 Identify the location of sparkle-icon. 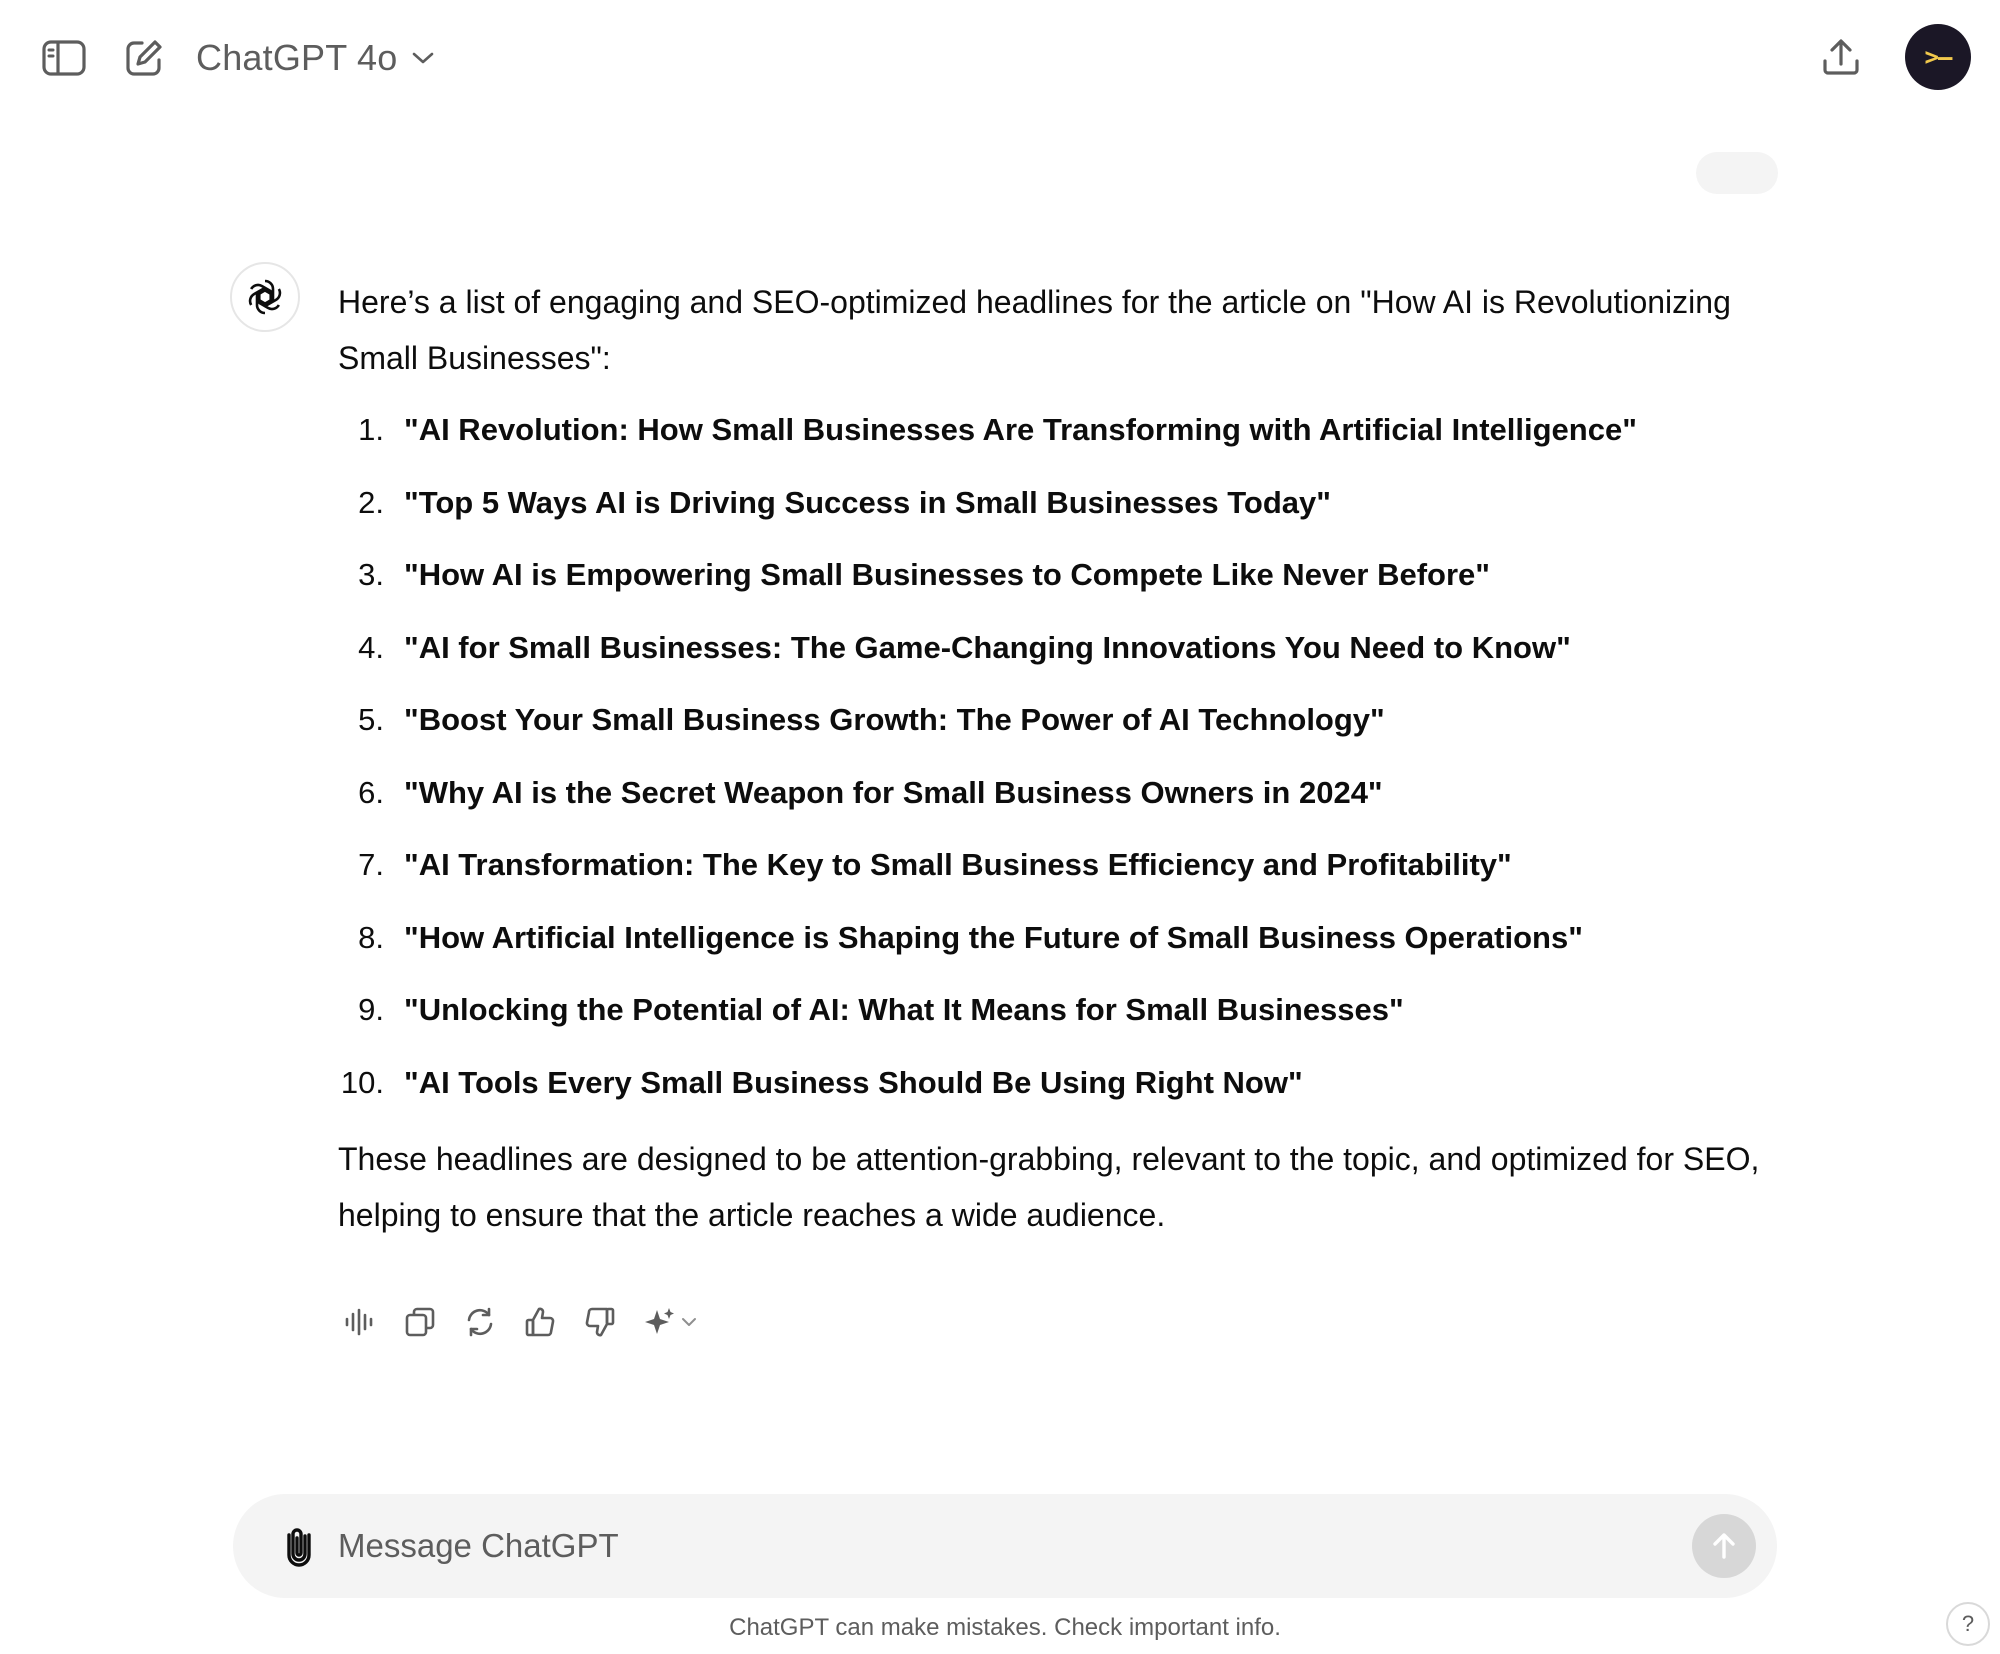
(659, 1321).